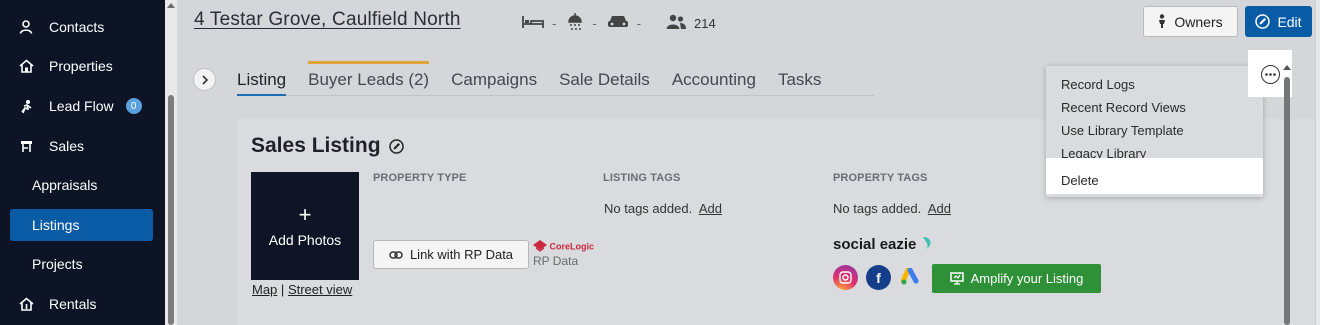 Image resolution: width=1320 pixels, height=325 pixels. I want to click on add-photos-button: + Add Photos, so click(305, 226).